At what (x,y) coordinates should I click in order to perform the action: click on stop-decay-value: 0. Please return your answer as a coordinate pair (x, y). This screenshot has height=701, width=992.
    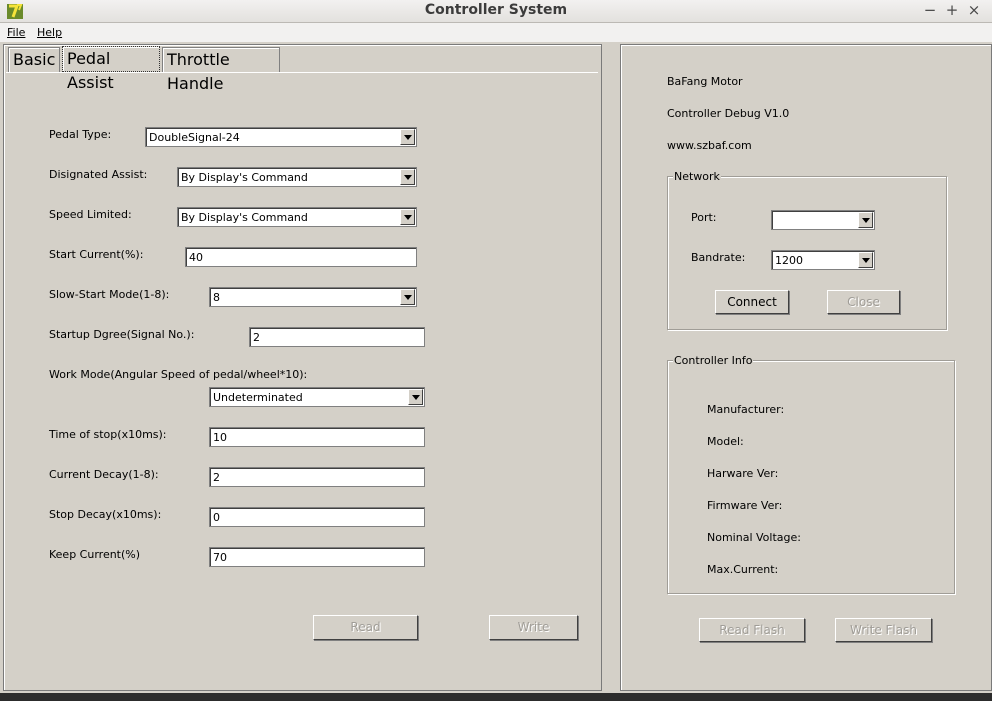
    Looking at the image, I should click on (216, 517).